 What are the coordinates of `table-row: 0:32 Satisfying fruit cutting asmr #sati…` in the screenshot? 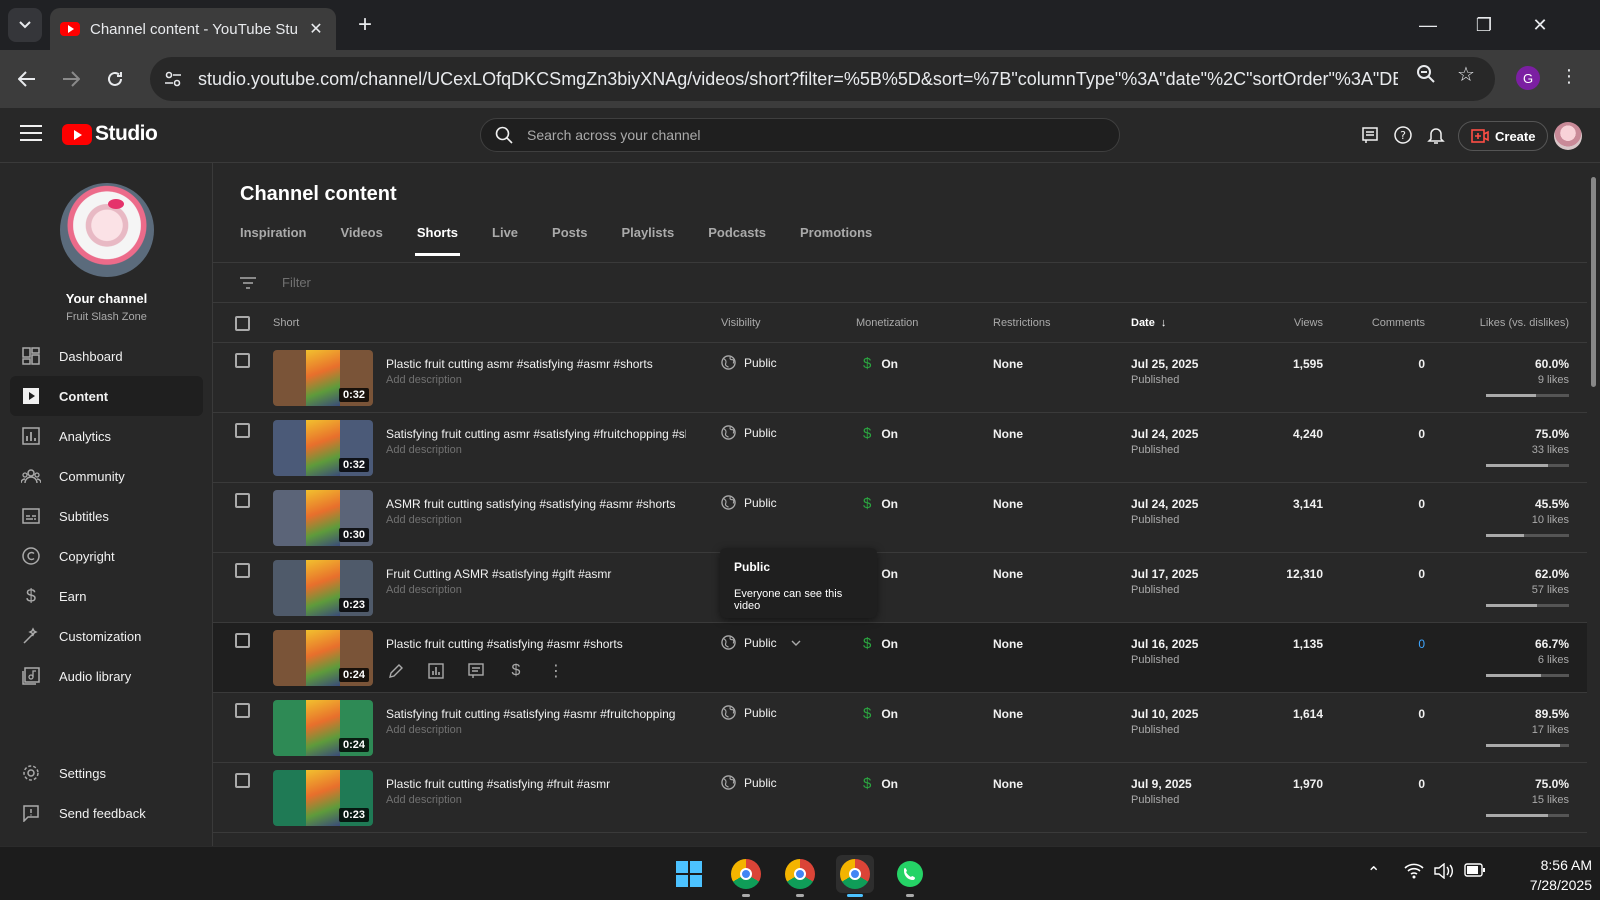 It's located at (900, 448).